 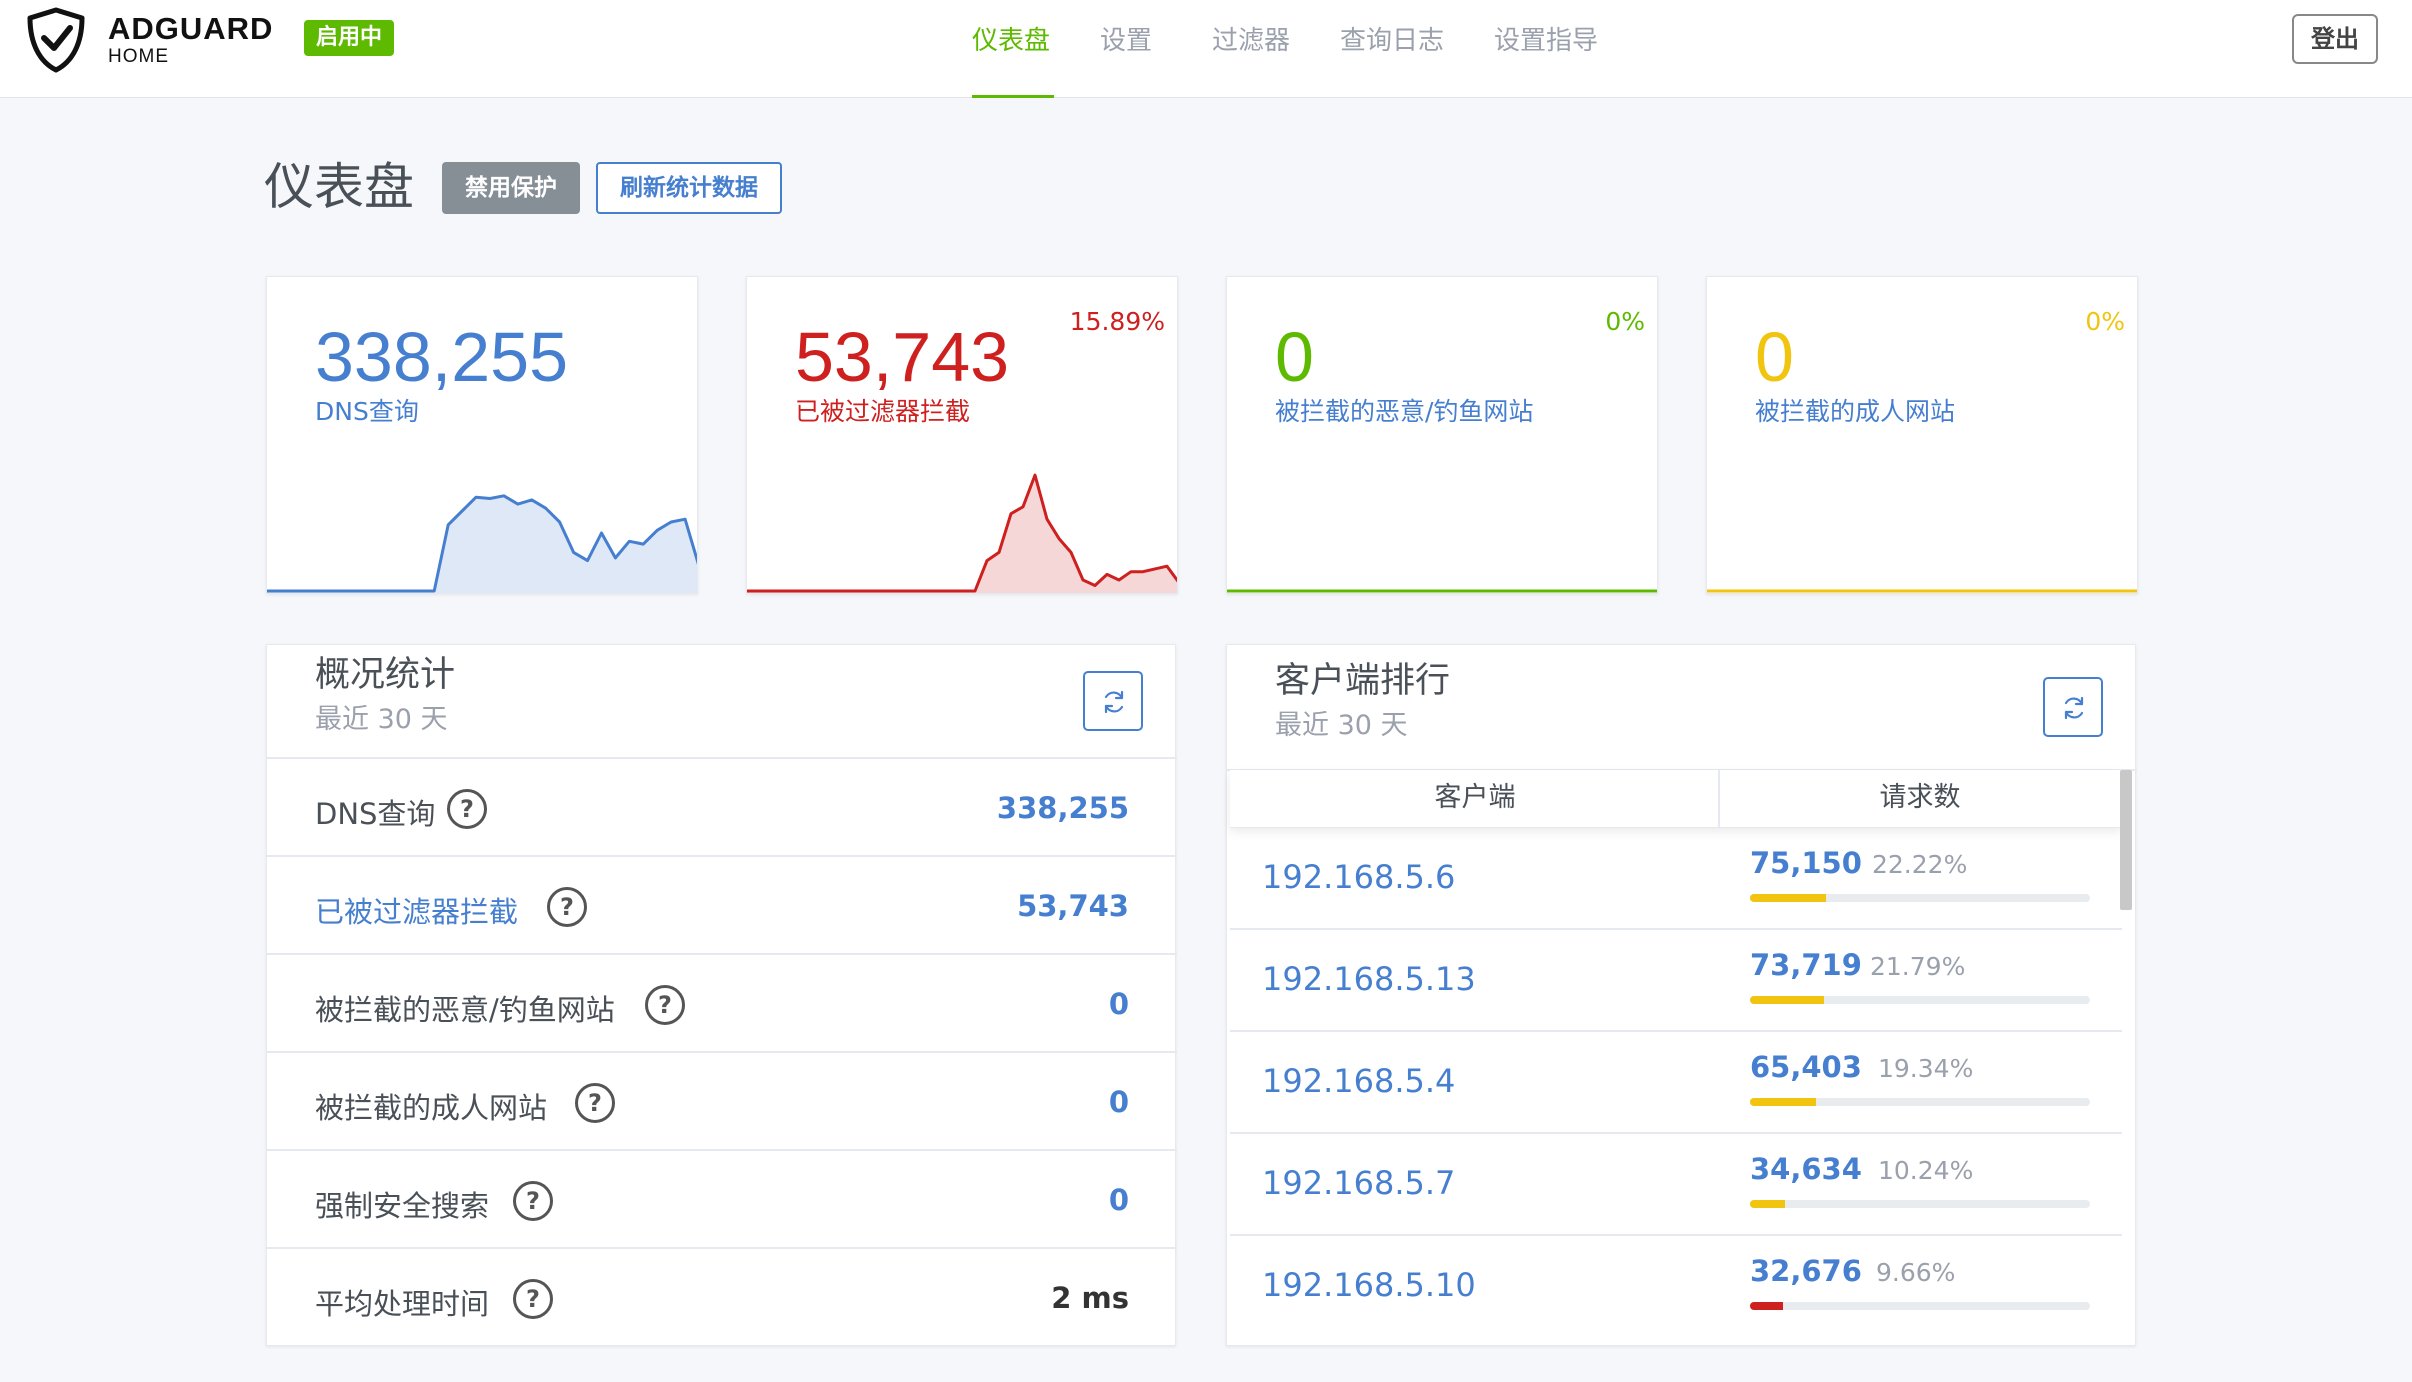 What do you see at coordinates (1369, 979) in the screenshot?
I see `client-ip-link: 192.168.5.13` at bounding box center [1369, 979].